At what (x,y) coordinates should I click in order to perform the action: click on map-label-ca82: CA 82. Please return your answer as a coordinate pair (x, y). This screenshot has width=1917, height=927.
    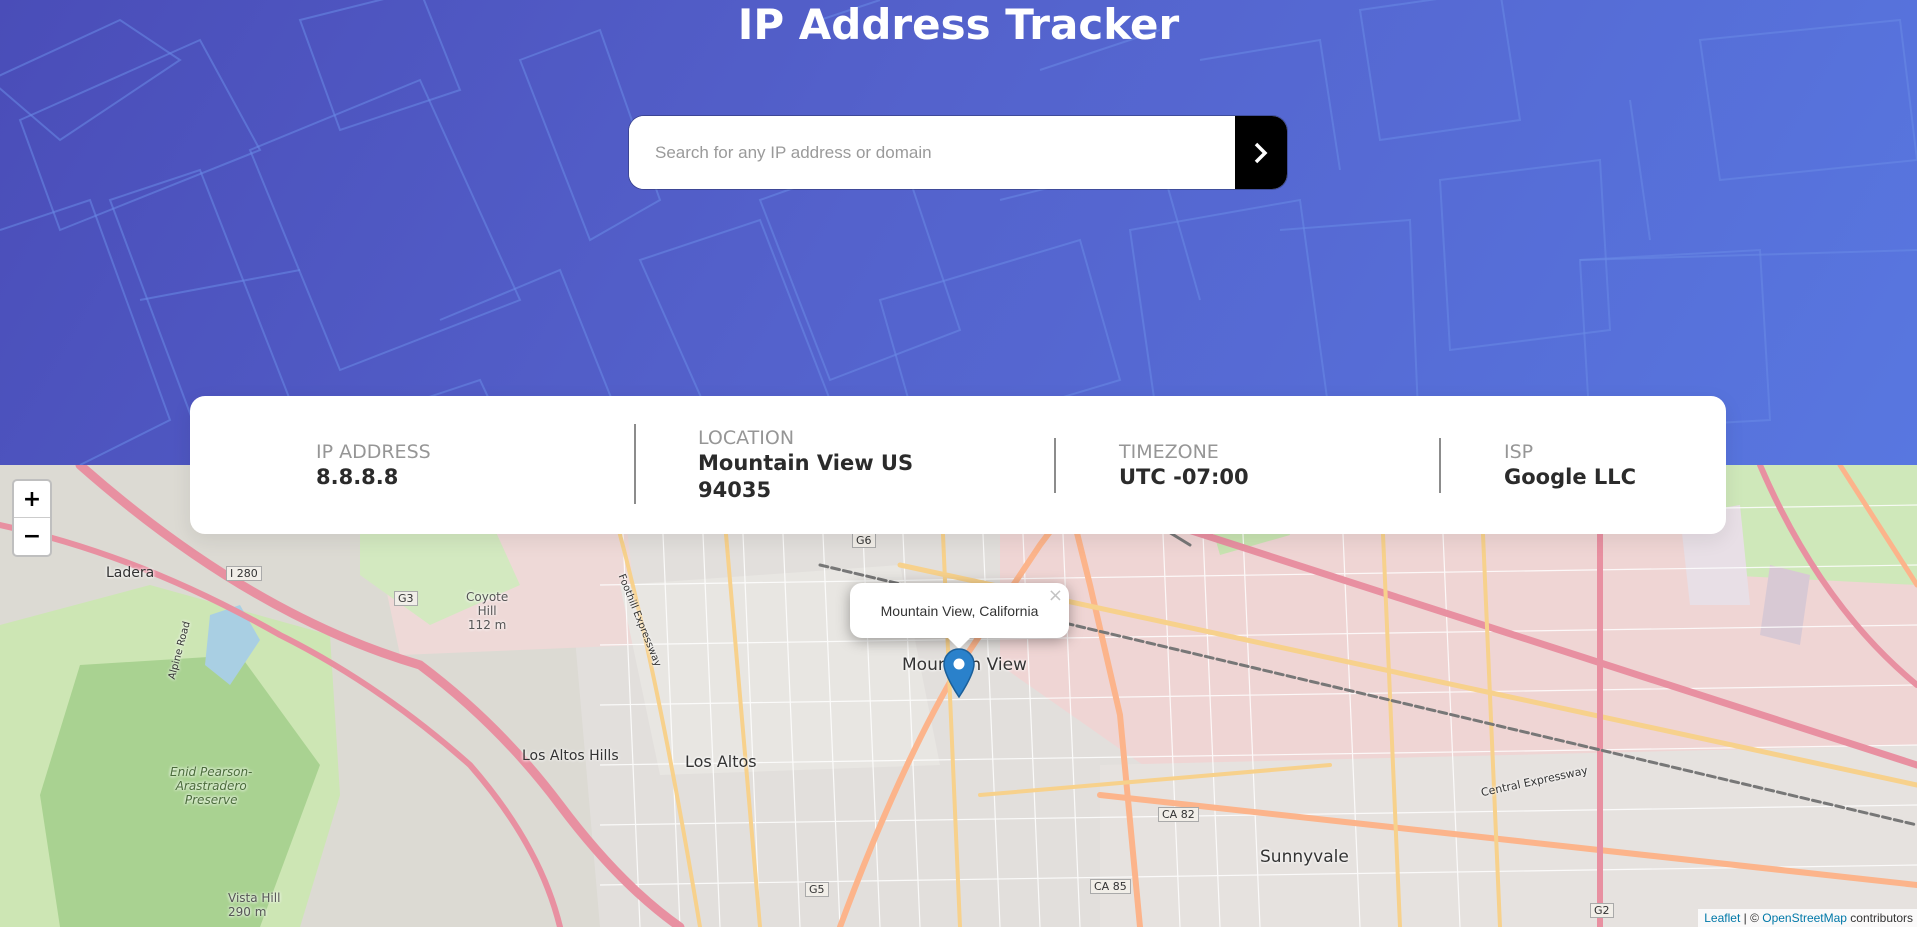
    Looking at the image, I should click on (1178, 814).